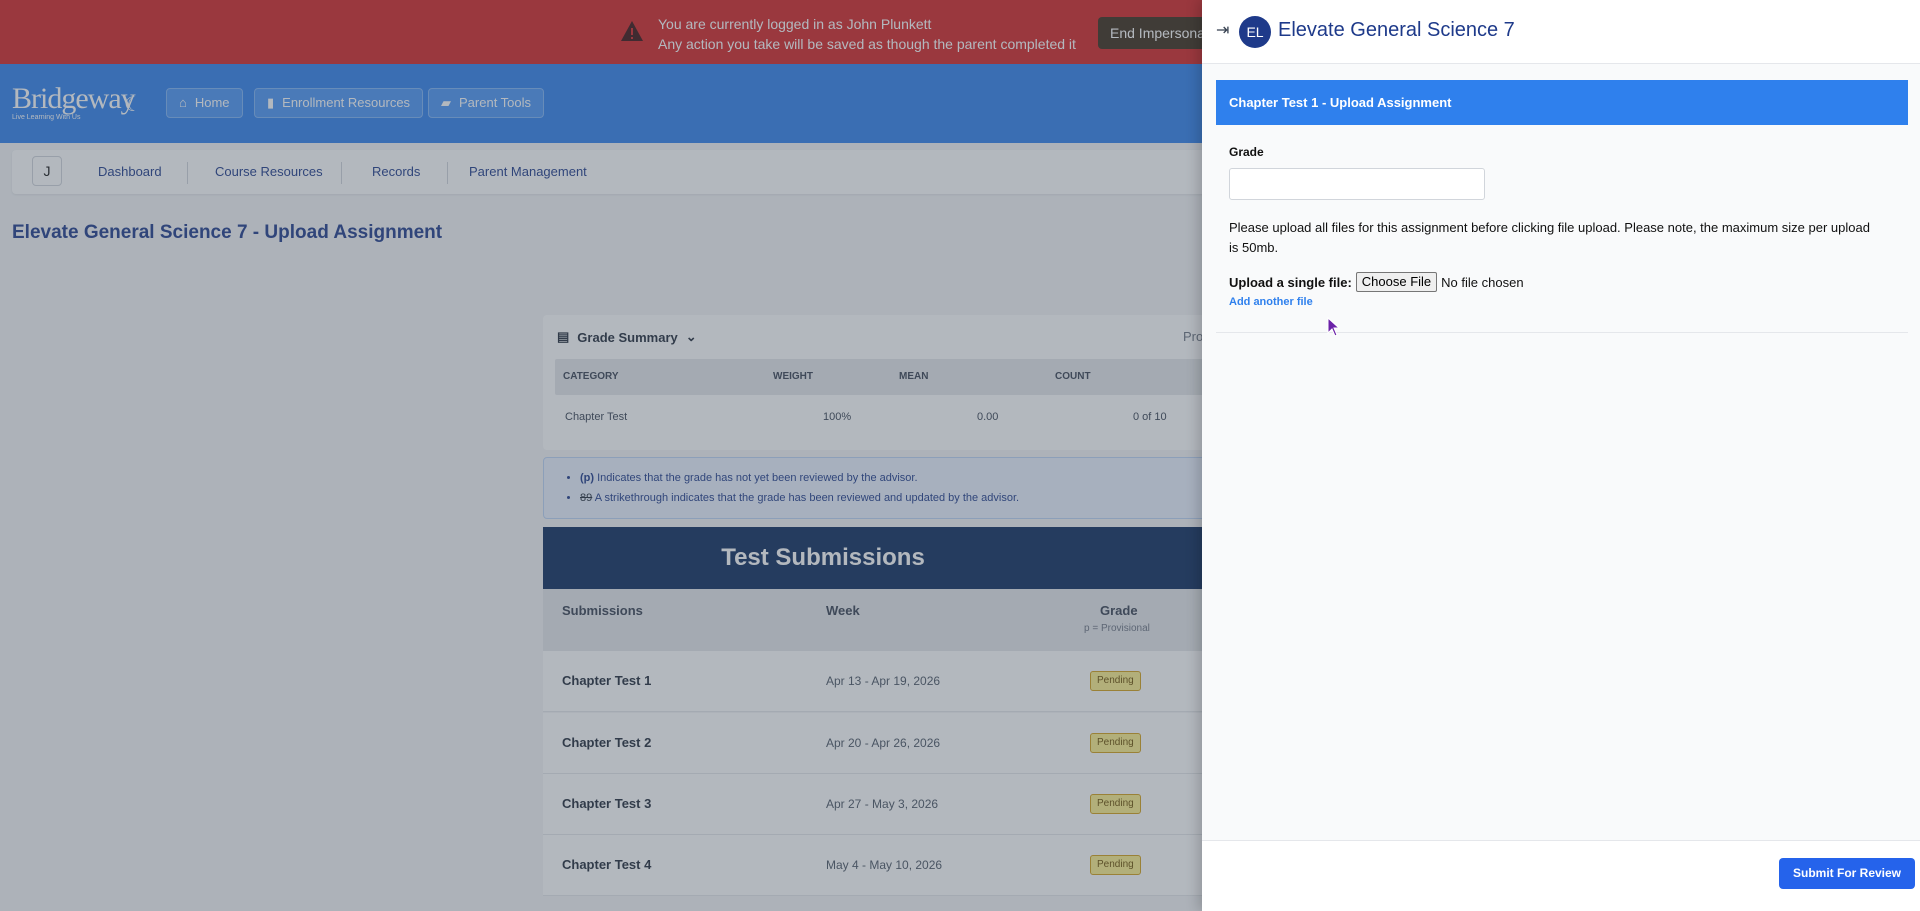 This screenshot has width=1920, height=911. What do you see at coordinates (1255, 32) in the screenshot?
I see `course-avatar: EL` at bounding box center [1255, 32].